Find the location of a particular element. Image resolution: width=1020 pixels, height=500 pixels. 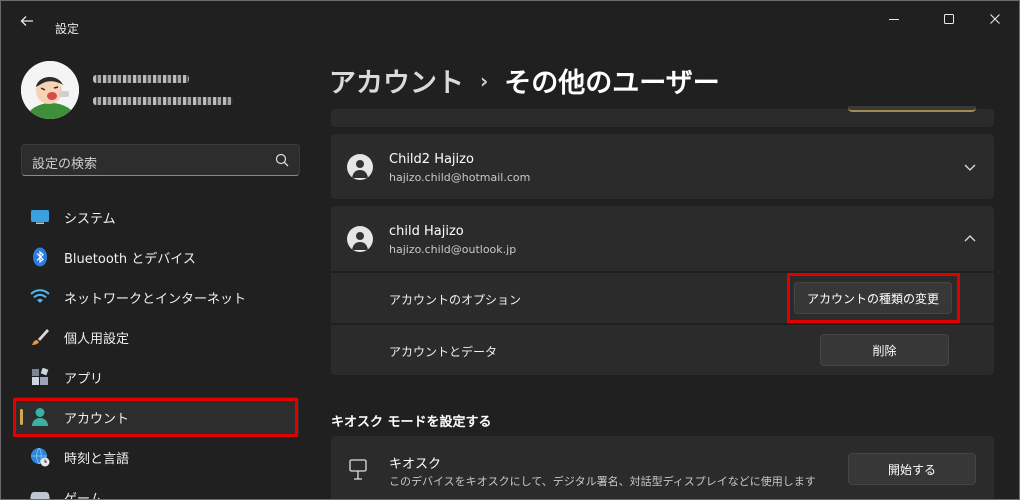

arrow-left-icon is located at coordinates (26, 21).